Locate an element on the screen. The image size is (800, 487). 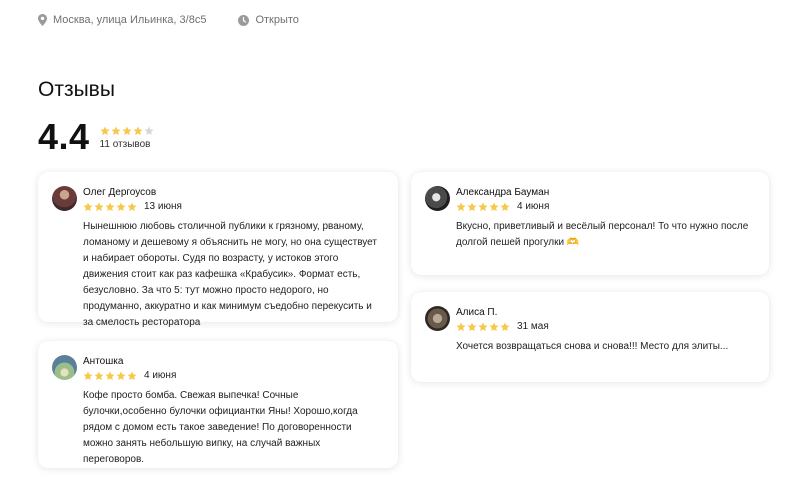
rating-stars is located at coordinates (127, 131).